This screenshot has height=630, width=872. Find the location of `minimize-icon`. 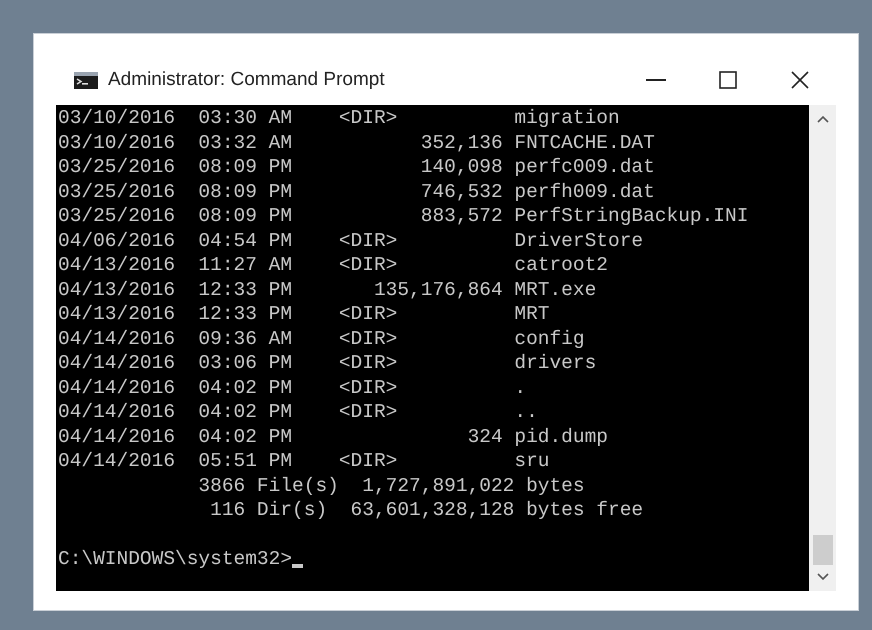

minimize-icon is located at coordinates (656, 80).